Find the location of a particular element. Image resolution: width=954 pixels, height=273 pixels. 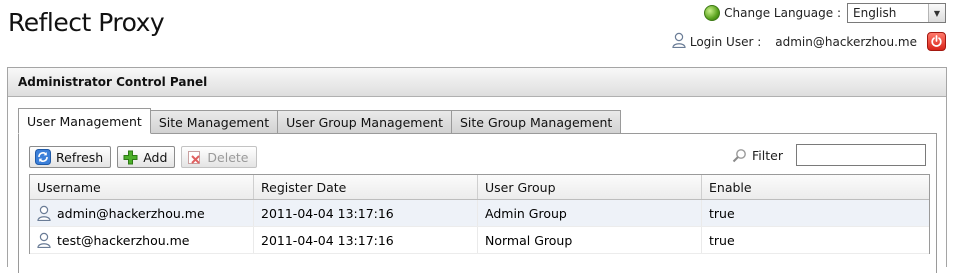

tab-site-group-management: Site Group Management is located at coordinates (536, 122).